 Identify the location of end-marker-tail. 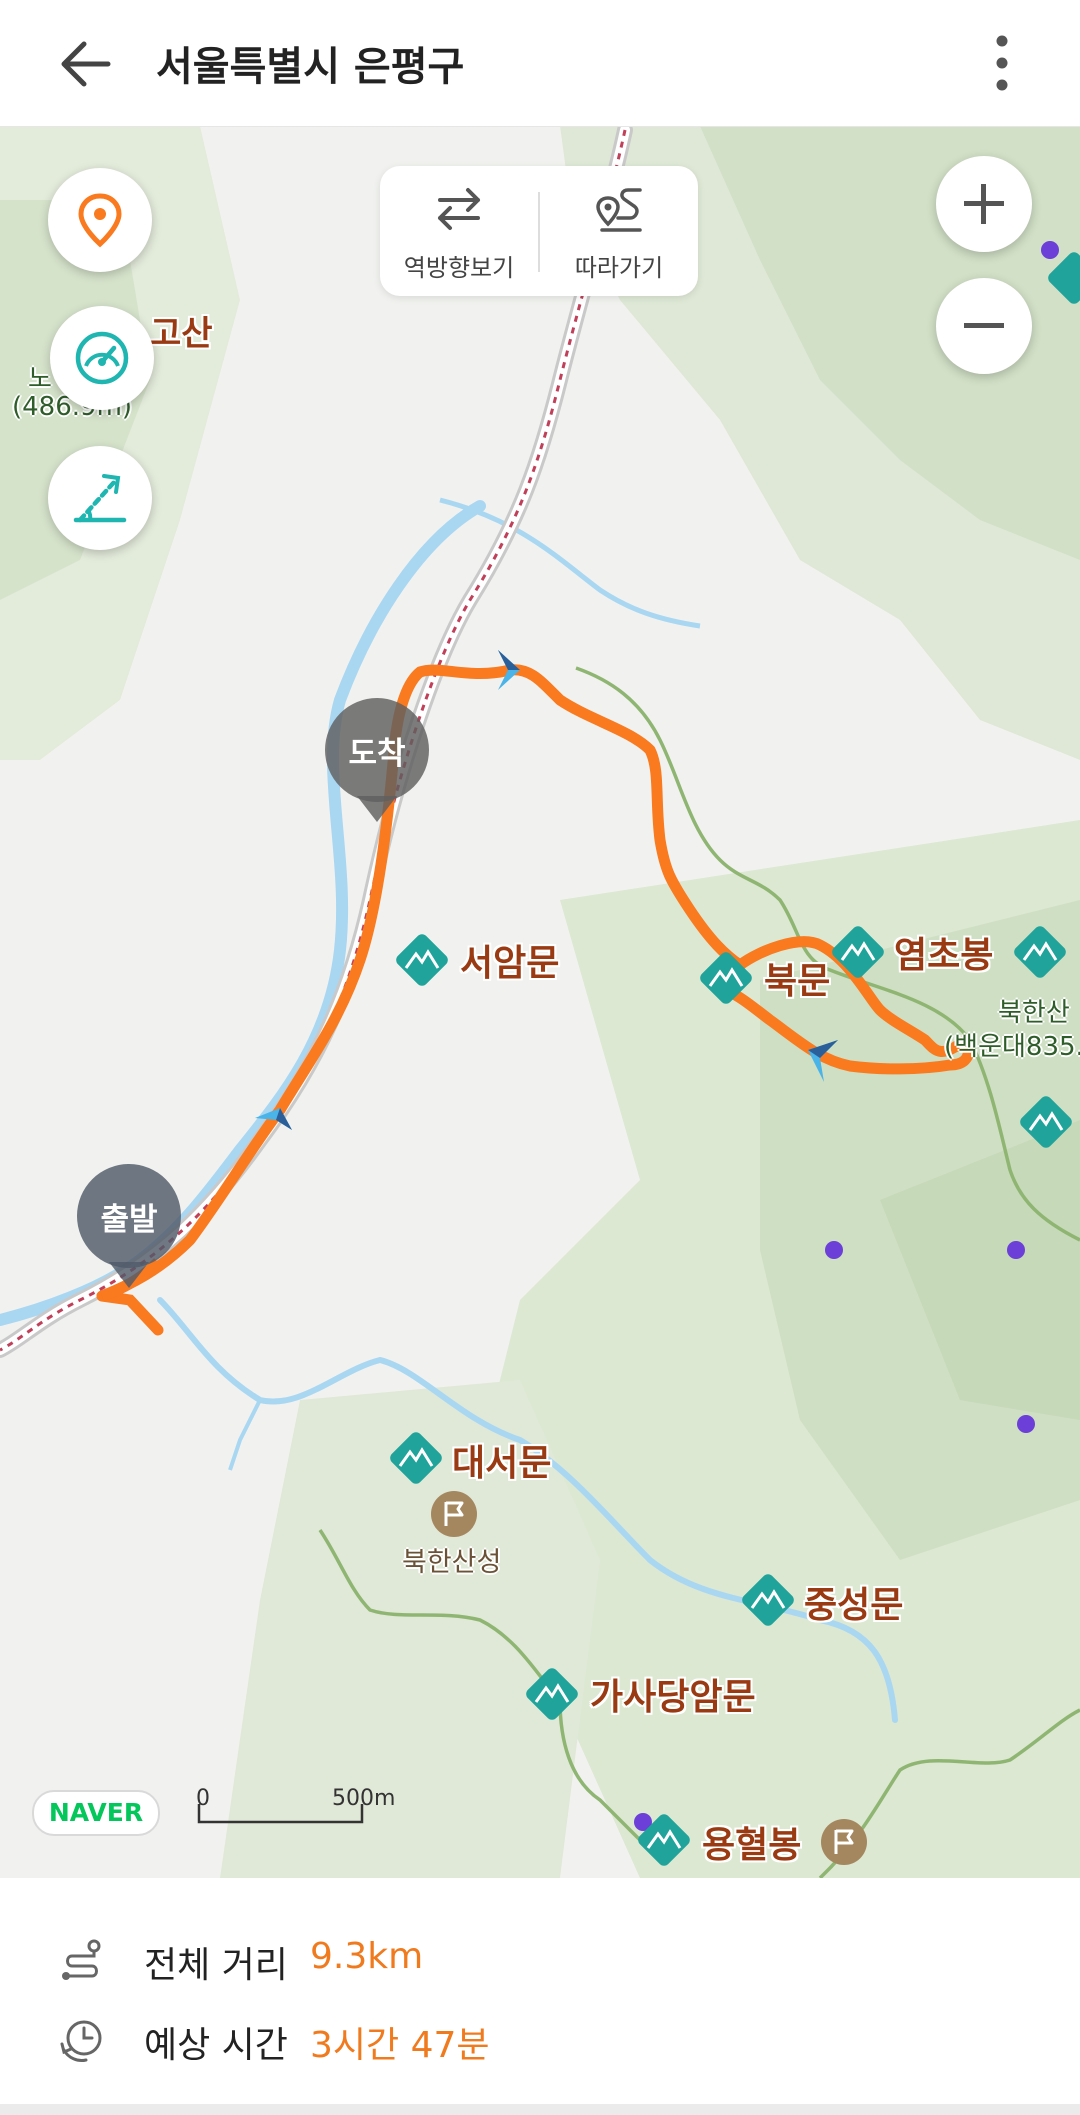
(377, 809).